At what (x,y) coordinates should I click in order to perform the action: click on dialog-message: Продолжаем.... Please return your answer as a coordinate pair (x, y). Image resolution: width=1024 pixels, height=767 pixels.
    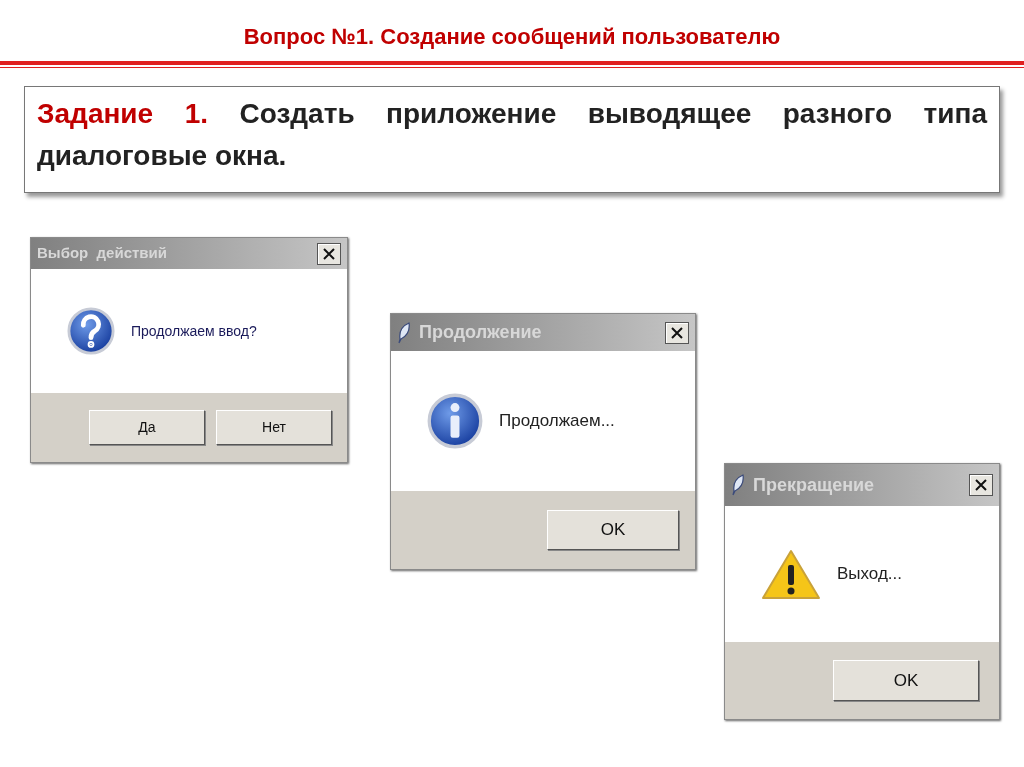
    Looking at the image, I should click on (557, 421).